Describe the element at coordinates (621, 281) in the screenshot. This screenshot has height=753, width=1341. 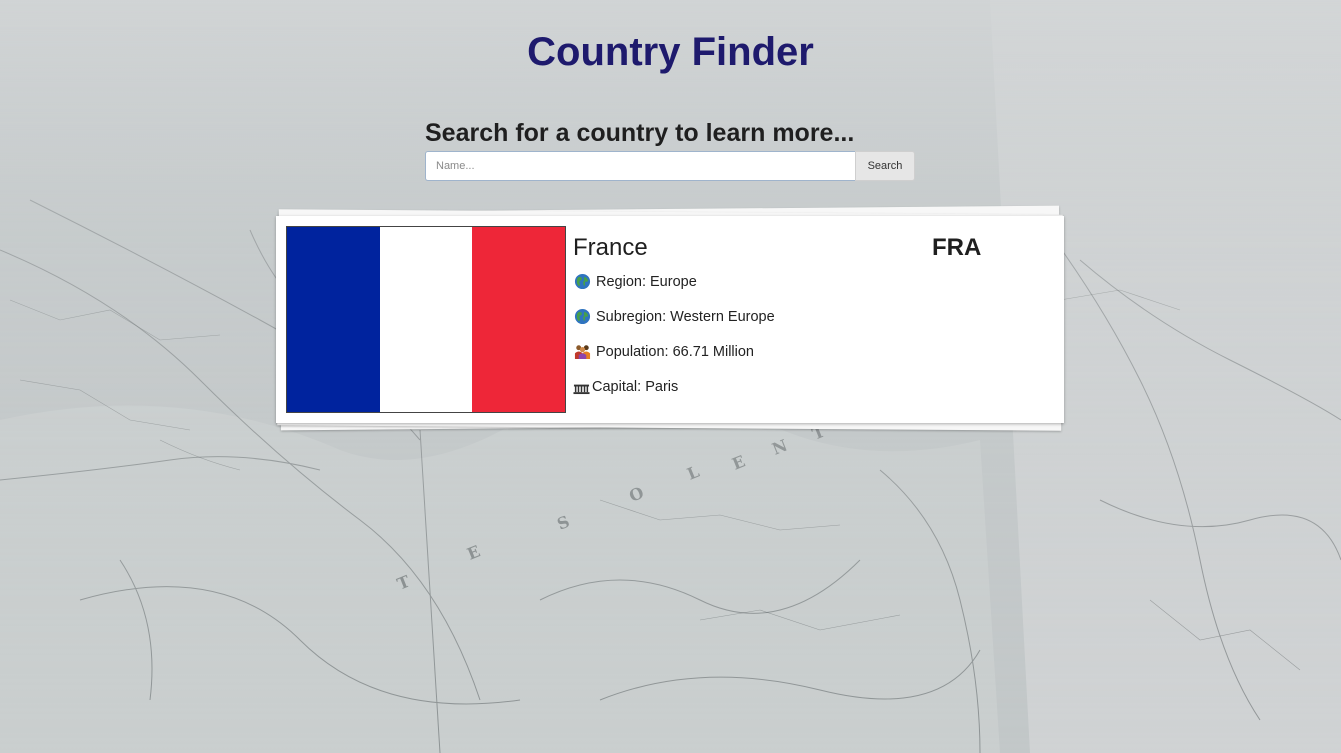
I see `region-label: Region:` at that location.